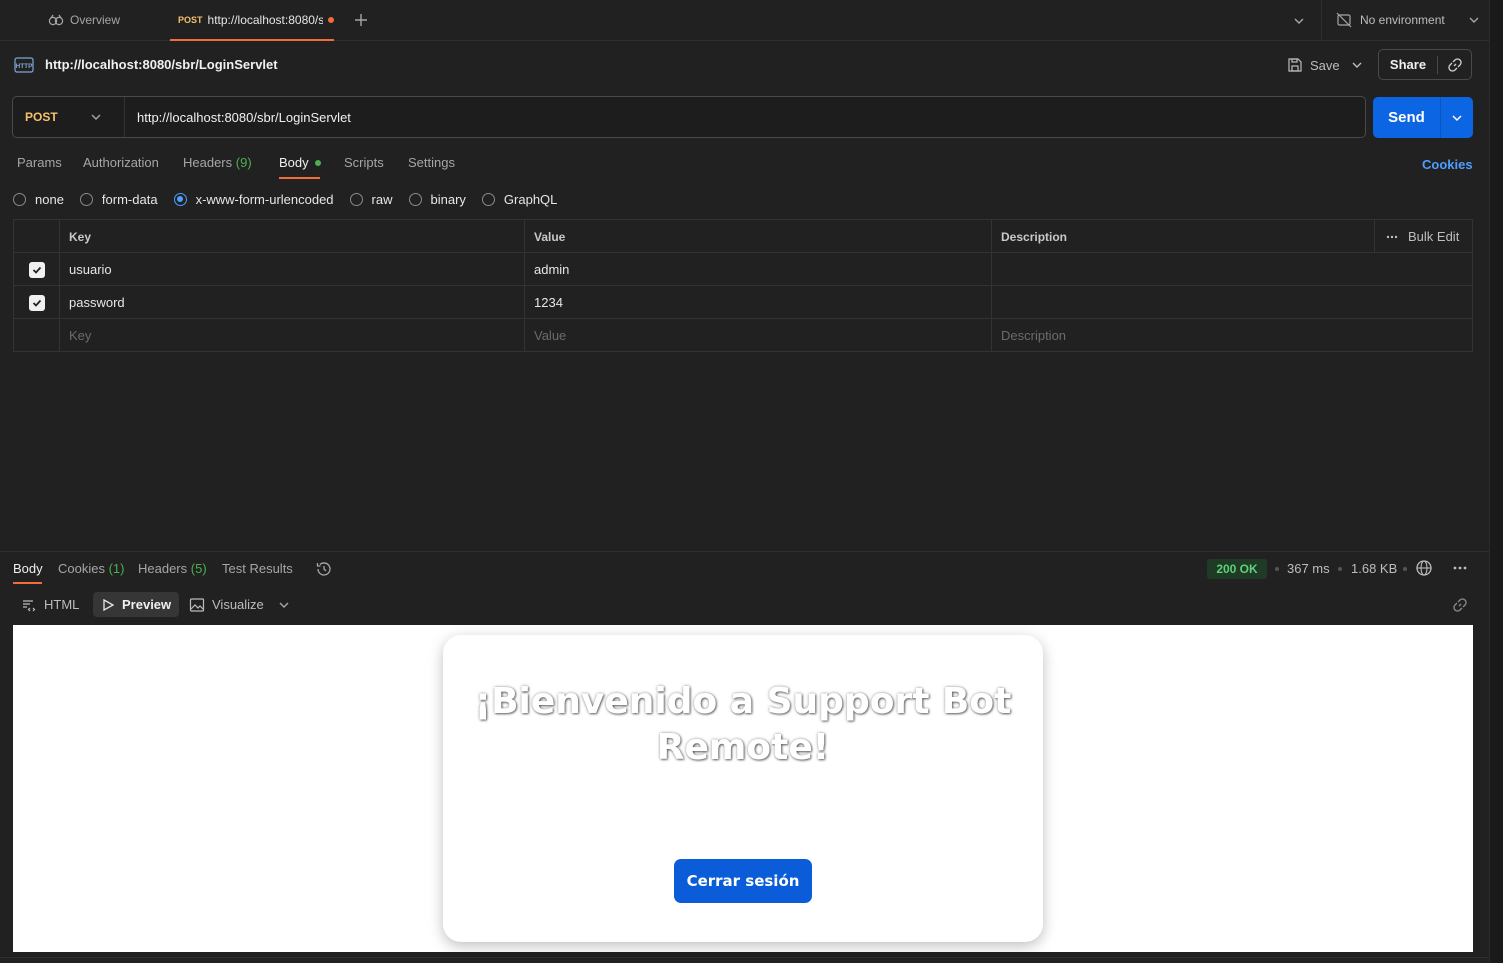  I want to click on view-html-button: HTML, so click(50, 604).